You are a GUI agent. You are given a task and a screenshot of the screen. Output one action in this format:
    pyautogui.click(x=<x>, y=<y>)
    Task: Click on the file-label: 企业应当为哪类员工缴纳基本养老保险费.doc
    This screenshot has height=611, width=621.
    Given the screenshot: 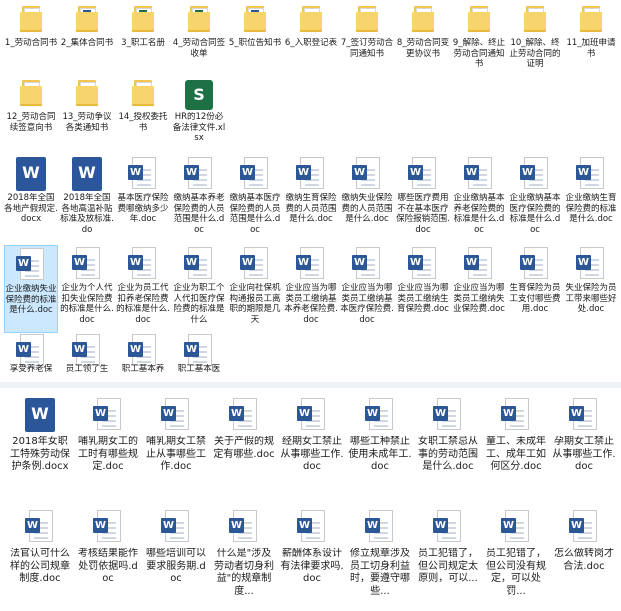 What is the action you would take?
    pyautogui.click(x=311, y=304)
    